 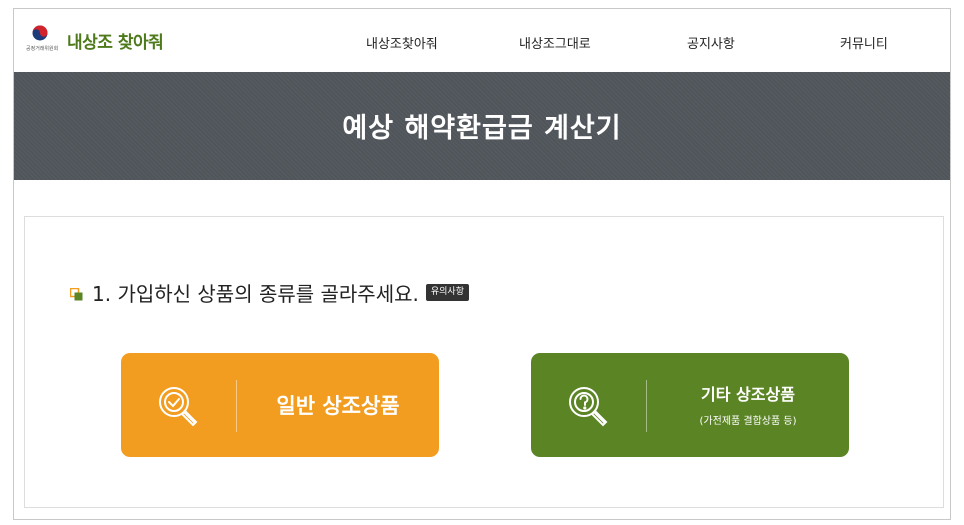 I want to click on nav-item-notices: 공지사항, so click(x=711, y=42).